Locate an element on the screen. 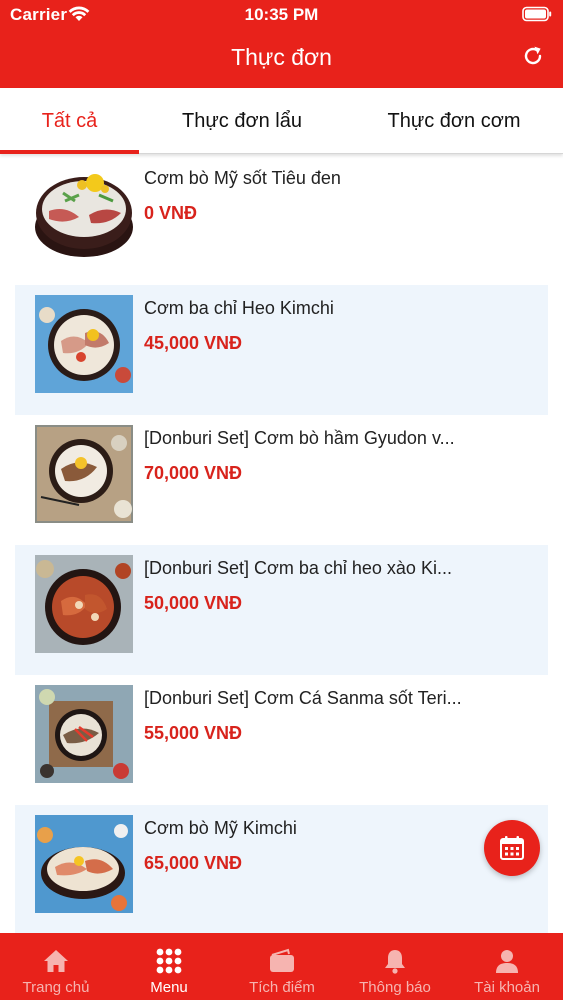 The width and height of the screenshot is (563, 1000). tab-rice-menu: Thực đơn cơm is located at coordinates (454, 121).